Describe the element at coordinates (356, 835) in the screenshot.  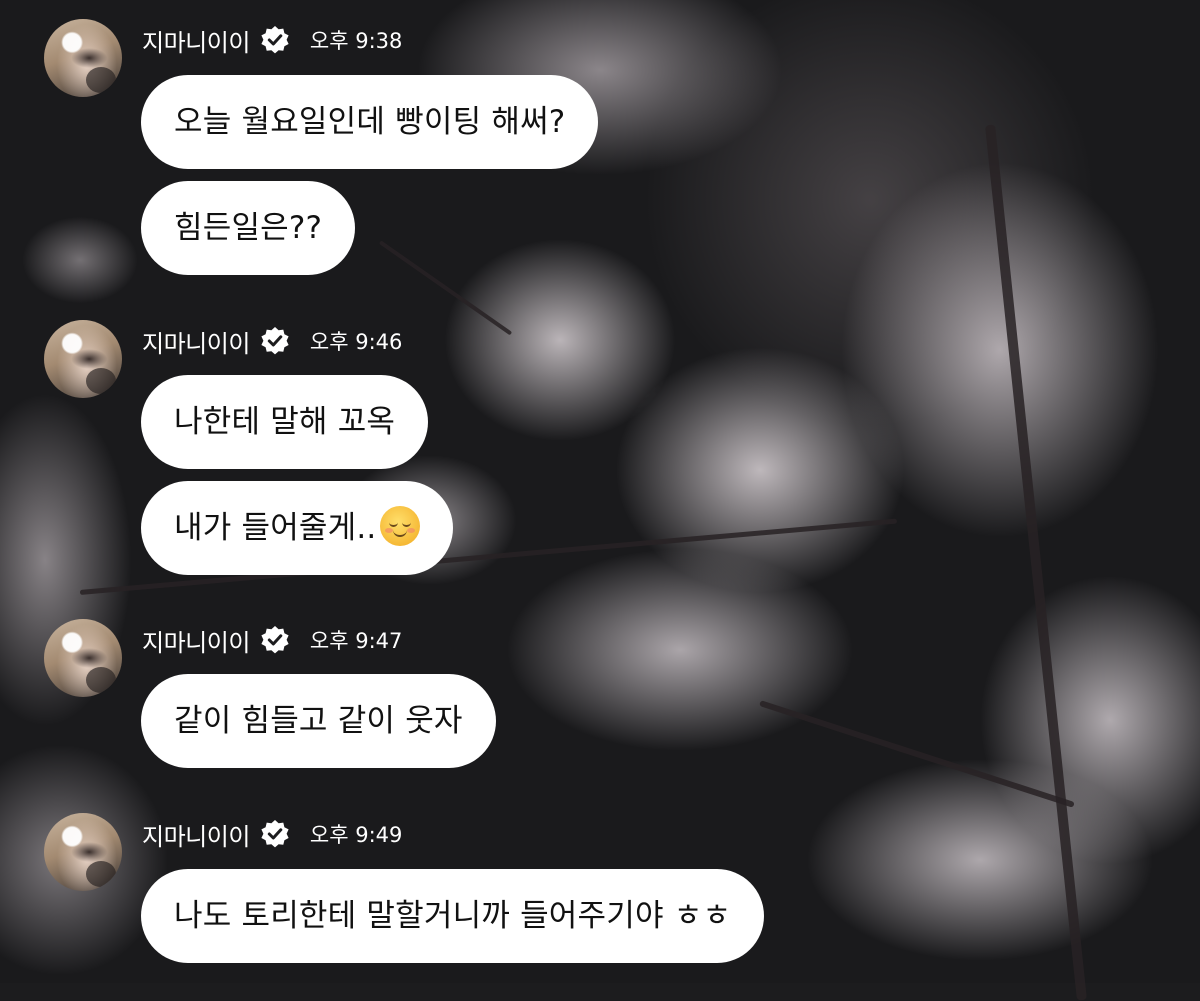
I see `message-time: 오후 9:49` at that location.